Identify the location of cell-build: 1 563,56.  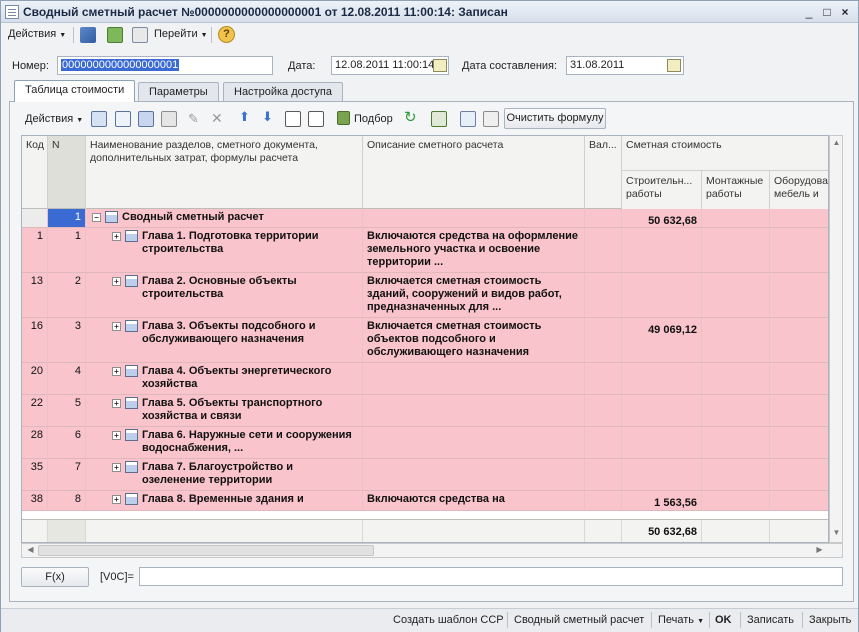
(662, 501).